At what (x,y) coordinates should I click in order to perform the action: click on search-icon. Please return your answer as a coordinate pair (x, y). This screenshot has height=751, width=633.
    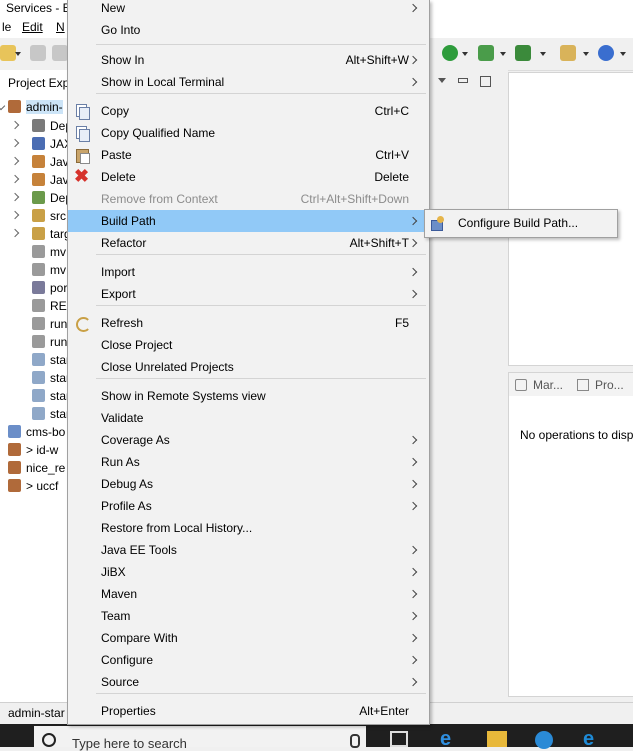
    Looking at the image, I should click on (49, 740).